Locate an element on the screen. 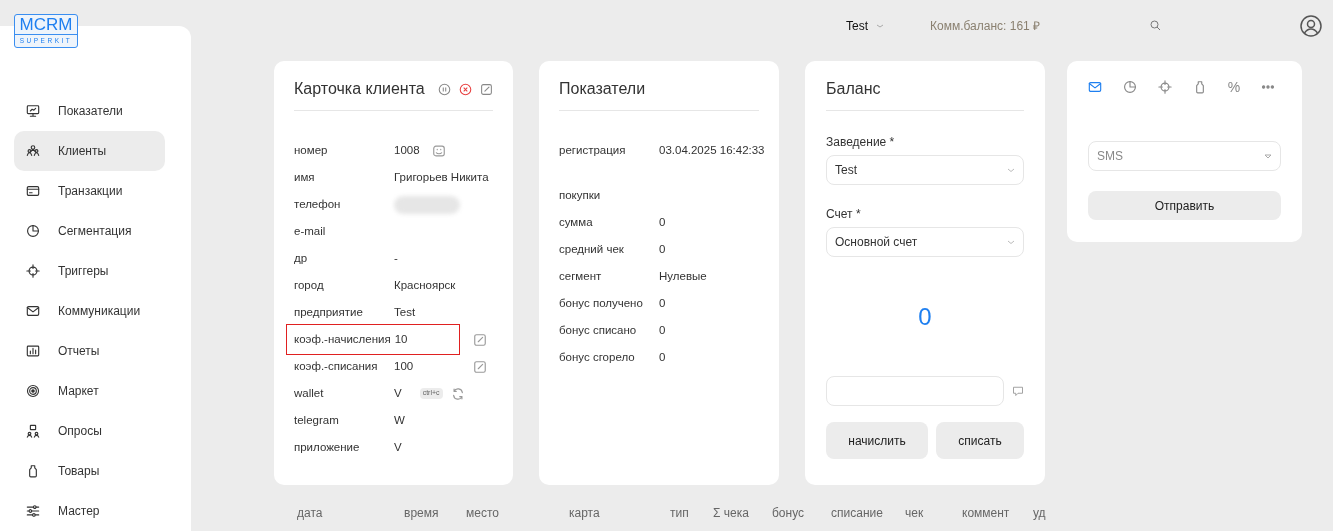 The height and width of the screenshot is (531, 1333). card-title: Показатели is located at coordinates (602, 89).